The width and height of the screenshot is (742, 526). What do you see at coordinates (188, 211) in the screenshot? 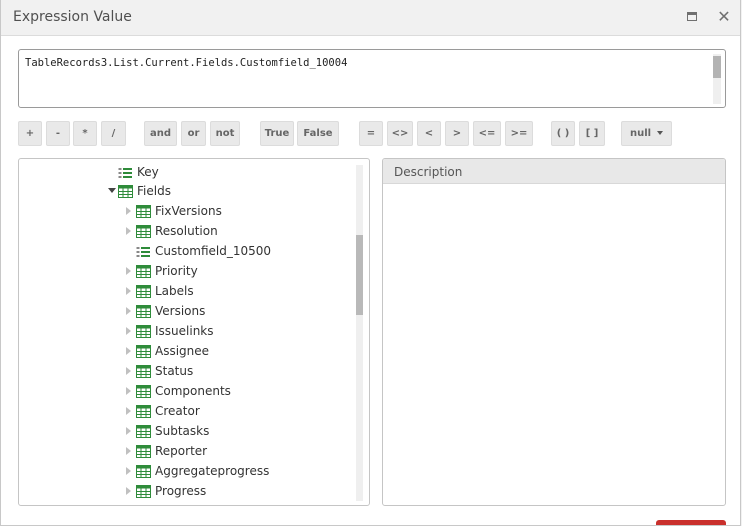
I see `tree-item-label: FixVersions` at bounding box center [188, 211].